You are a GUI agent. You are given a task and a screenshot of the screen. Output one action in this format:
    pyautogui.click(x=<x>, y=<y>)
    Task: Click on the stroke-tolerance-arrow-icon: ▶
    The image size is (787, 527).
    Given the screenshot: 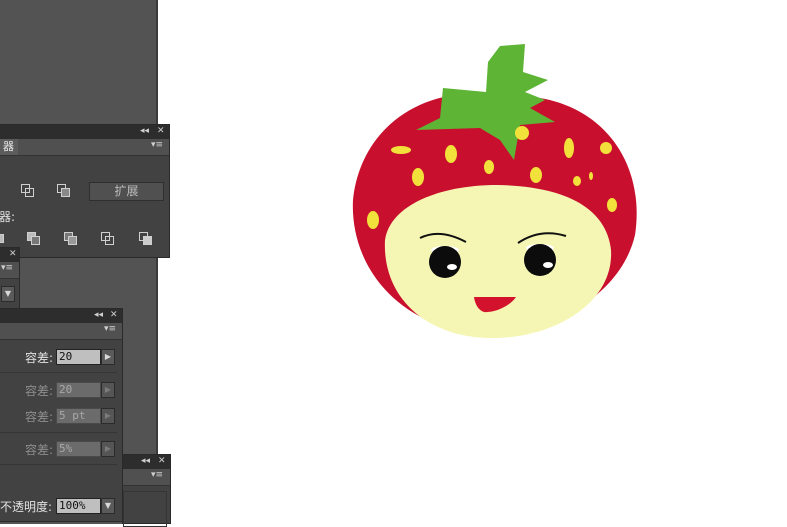 What is the action you would take?
    pyautogui.click(x=108, y=390)
    